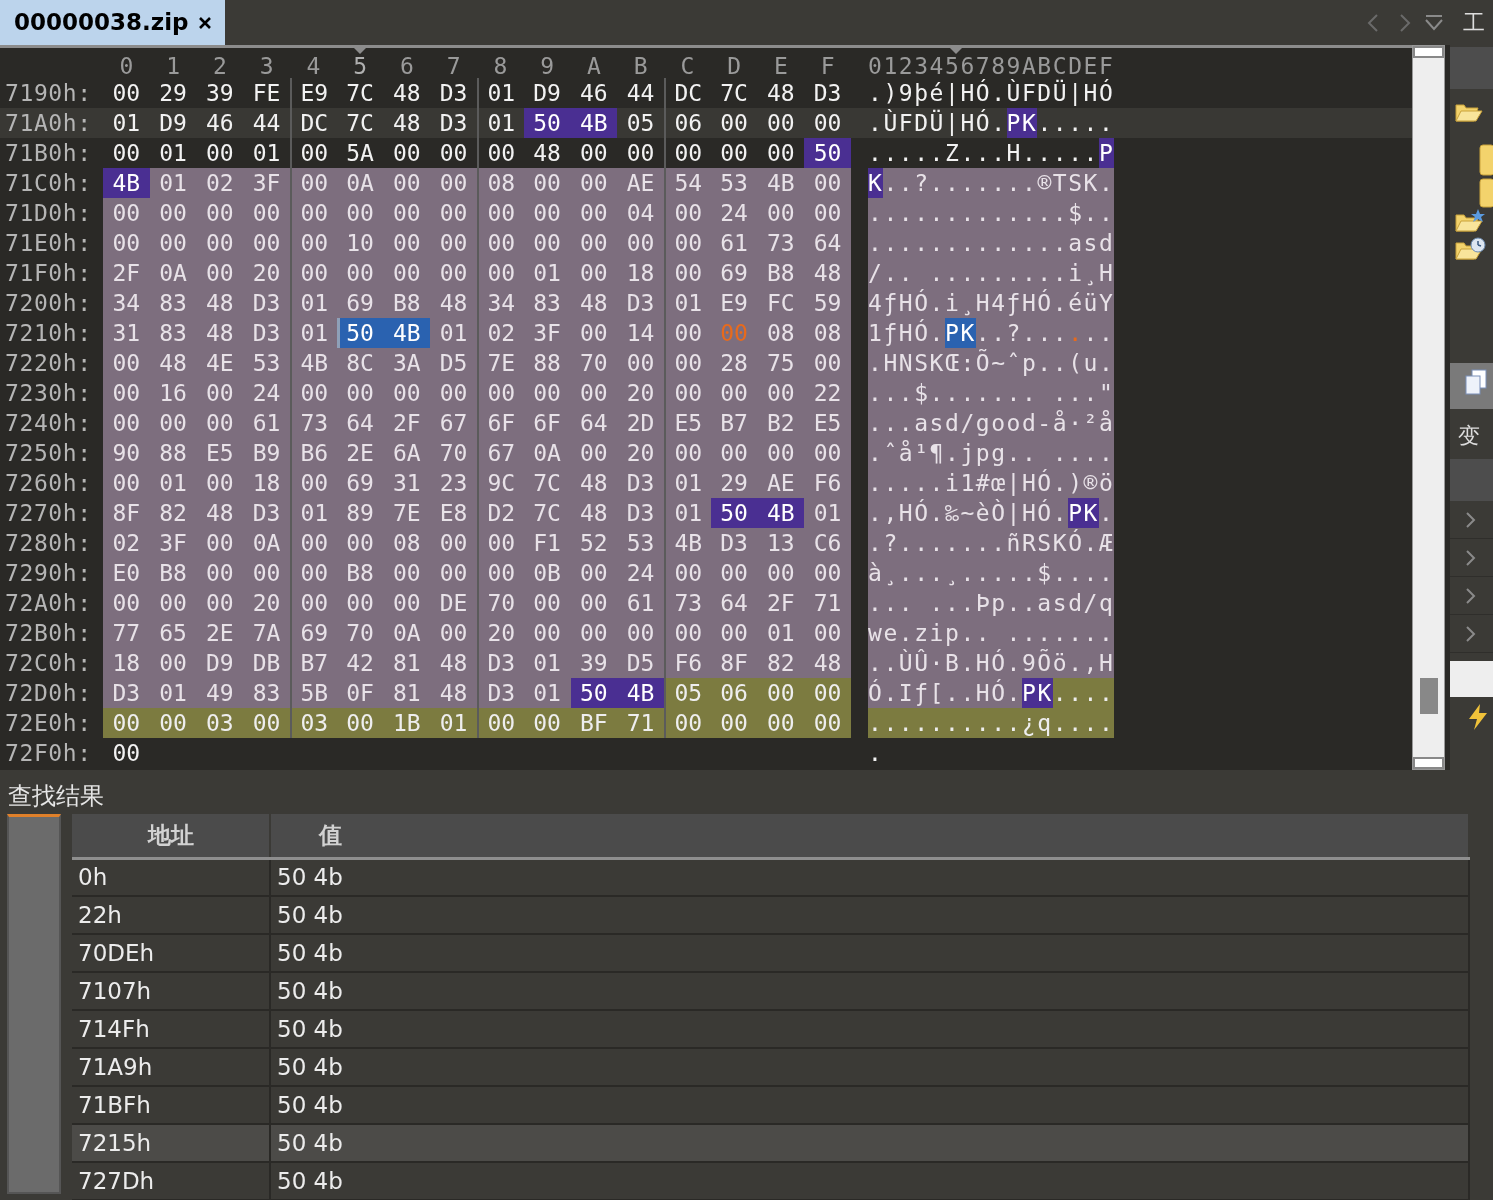 Image resolution: width=1493 pixels, height=1200 pixels. I want to click on hex-byte: 61, so click(266, 423).